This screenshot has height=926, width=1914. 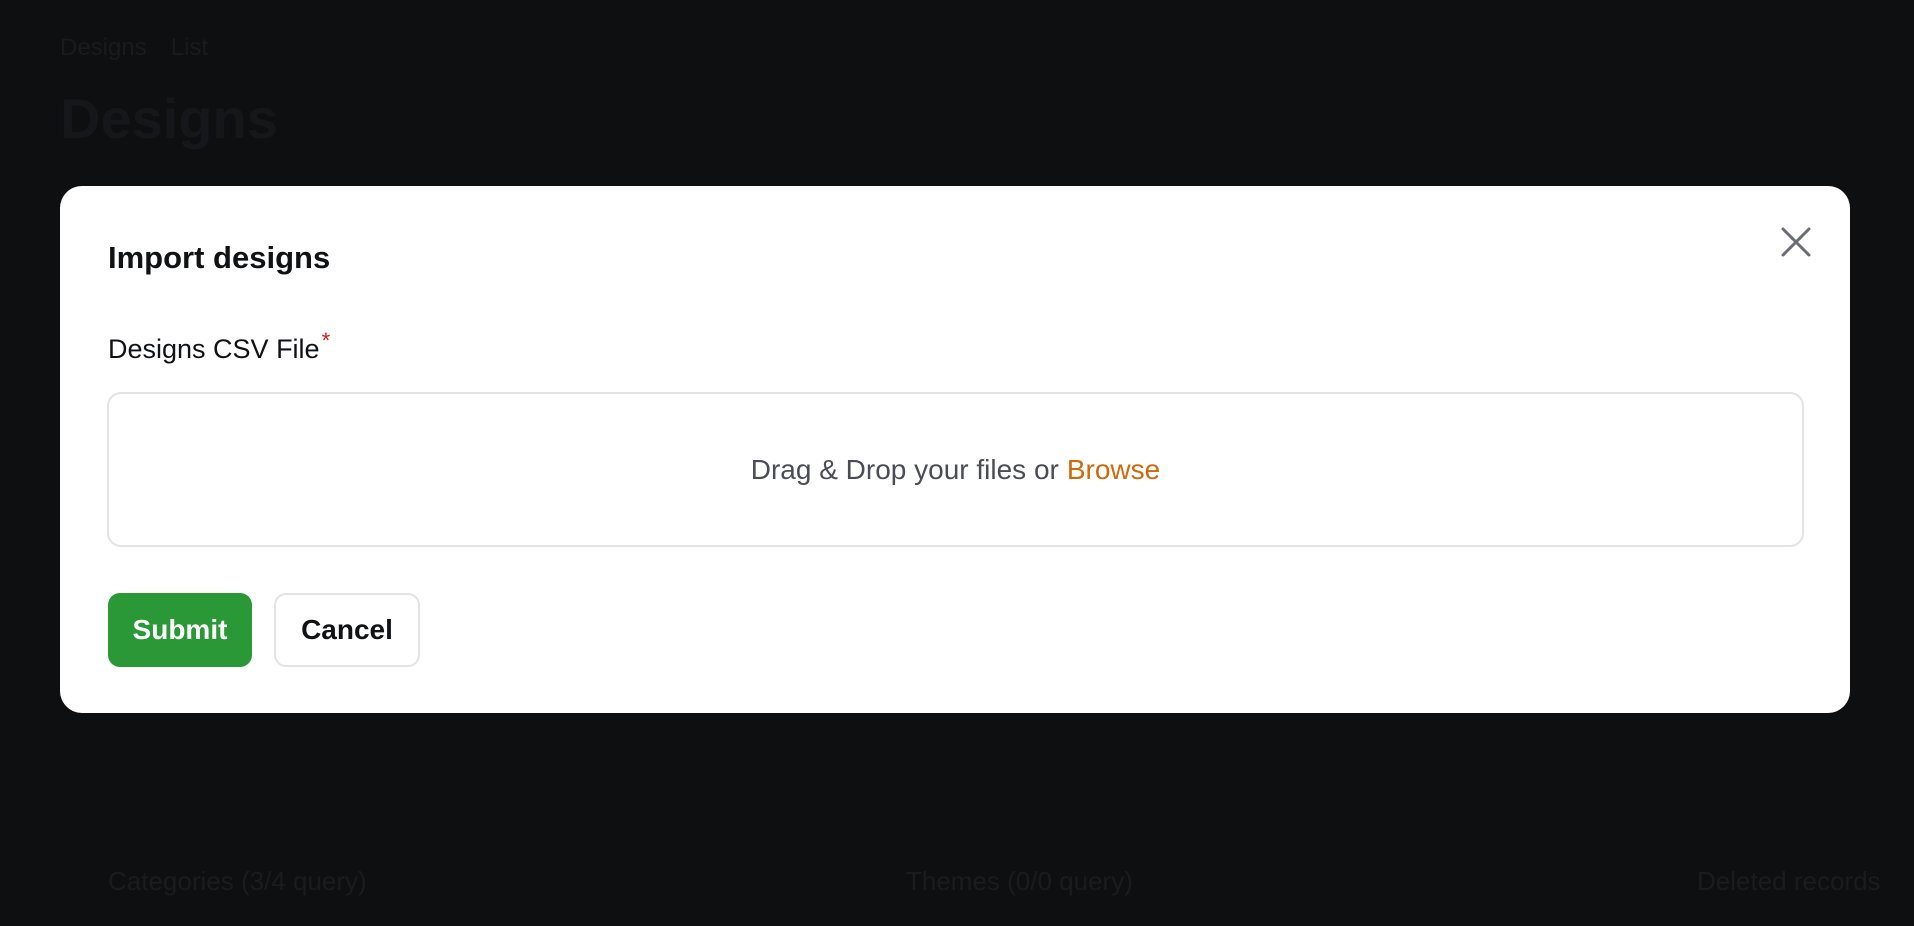 What do you see at coordinates (347, 630) in the screenshot?
I see `cancel-button: Cancel` at bounding box center [347, 630].